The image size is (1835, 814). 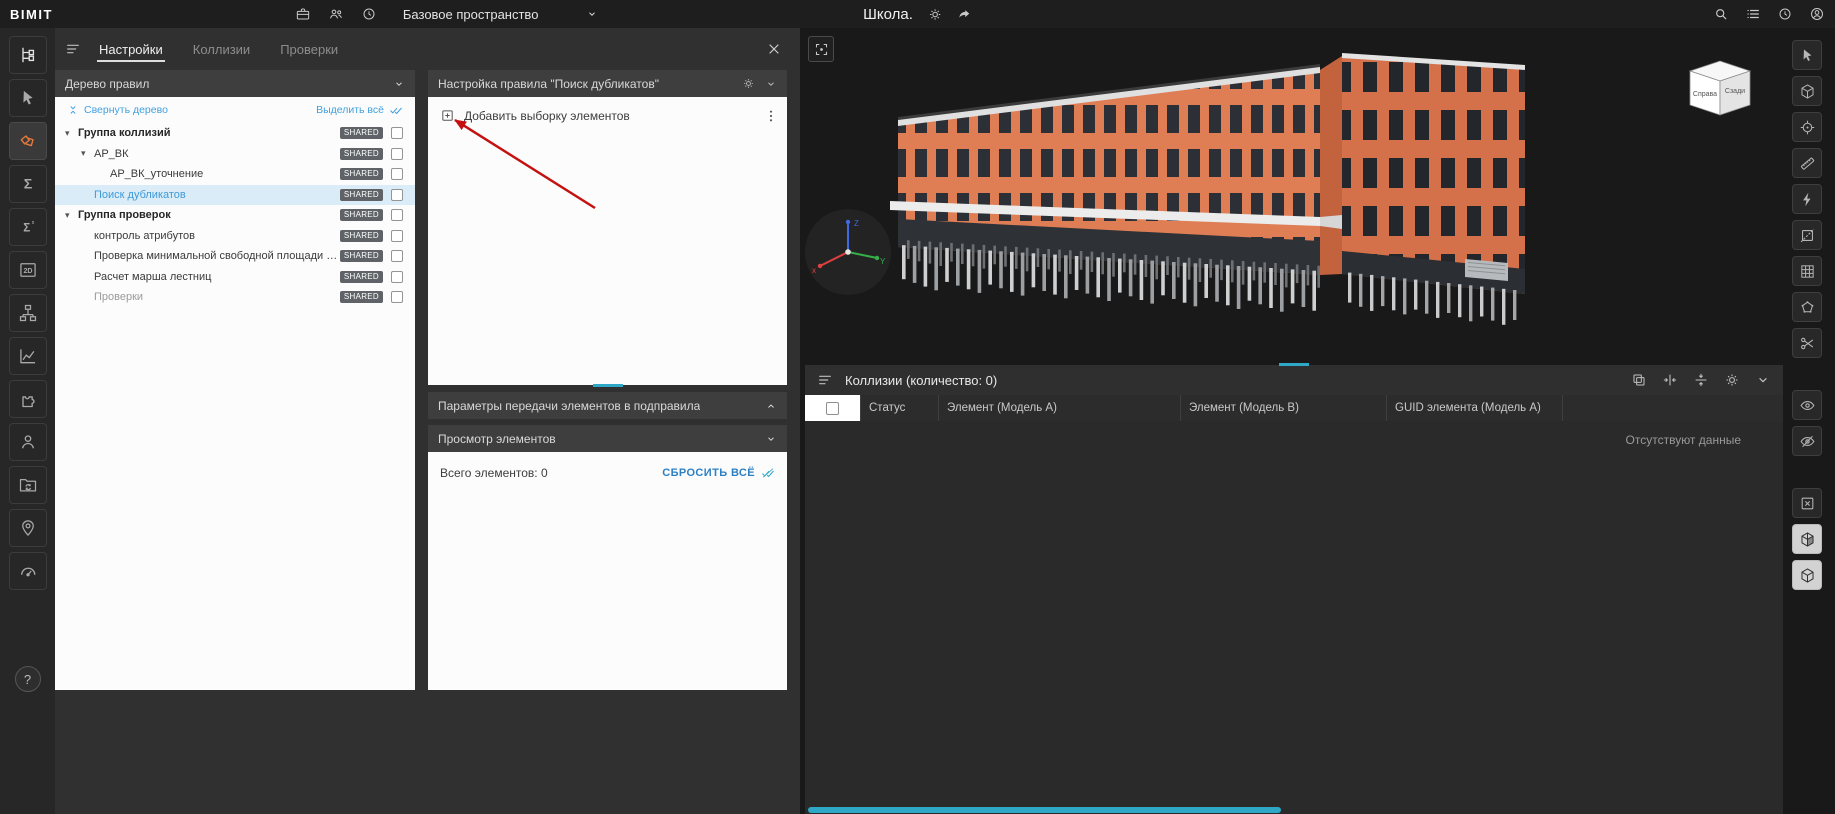 I want to click on collapse-panel-button, so click(x=1763, y=380).